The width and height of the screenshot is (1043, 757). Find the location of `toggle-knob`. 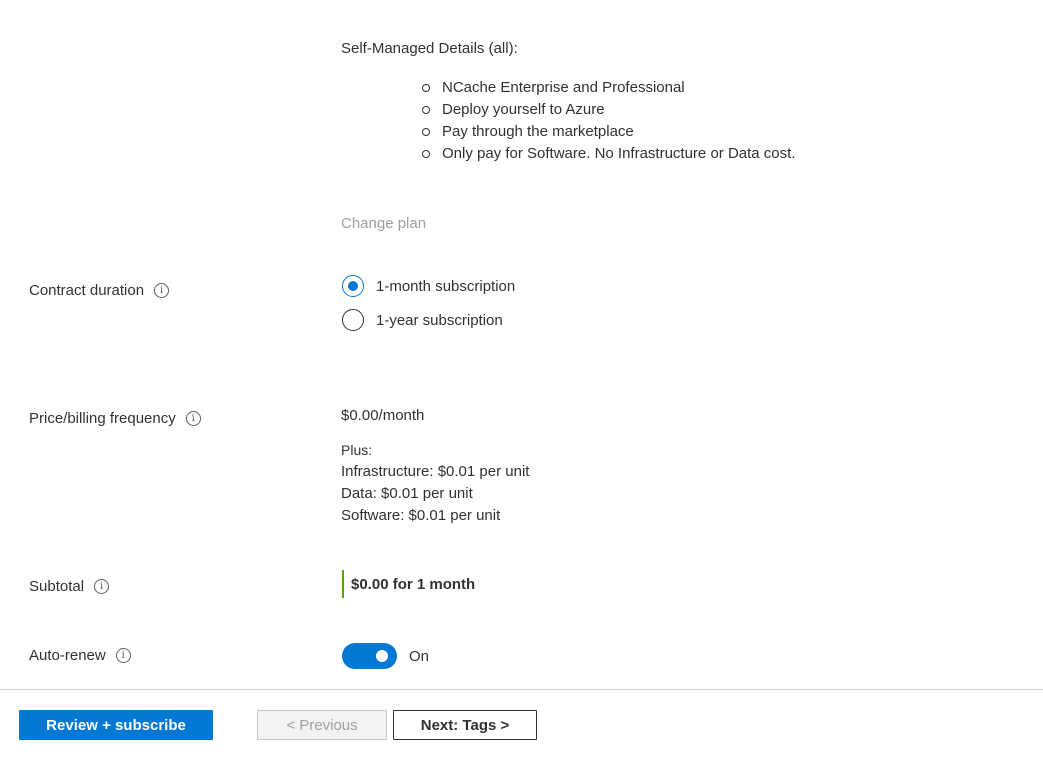

toggle-knob is located at coordinates (382, 656).